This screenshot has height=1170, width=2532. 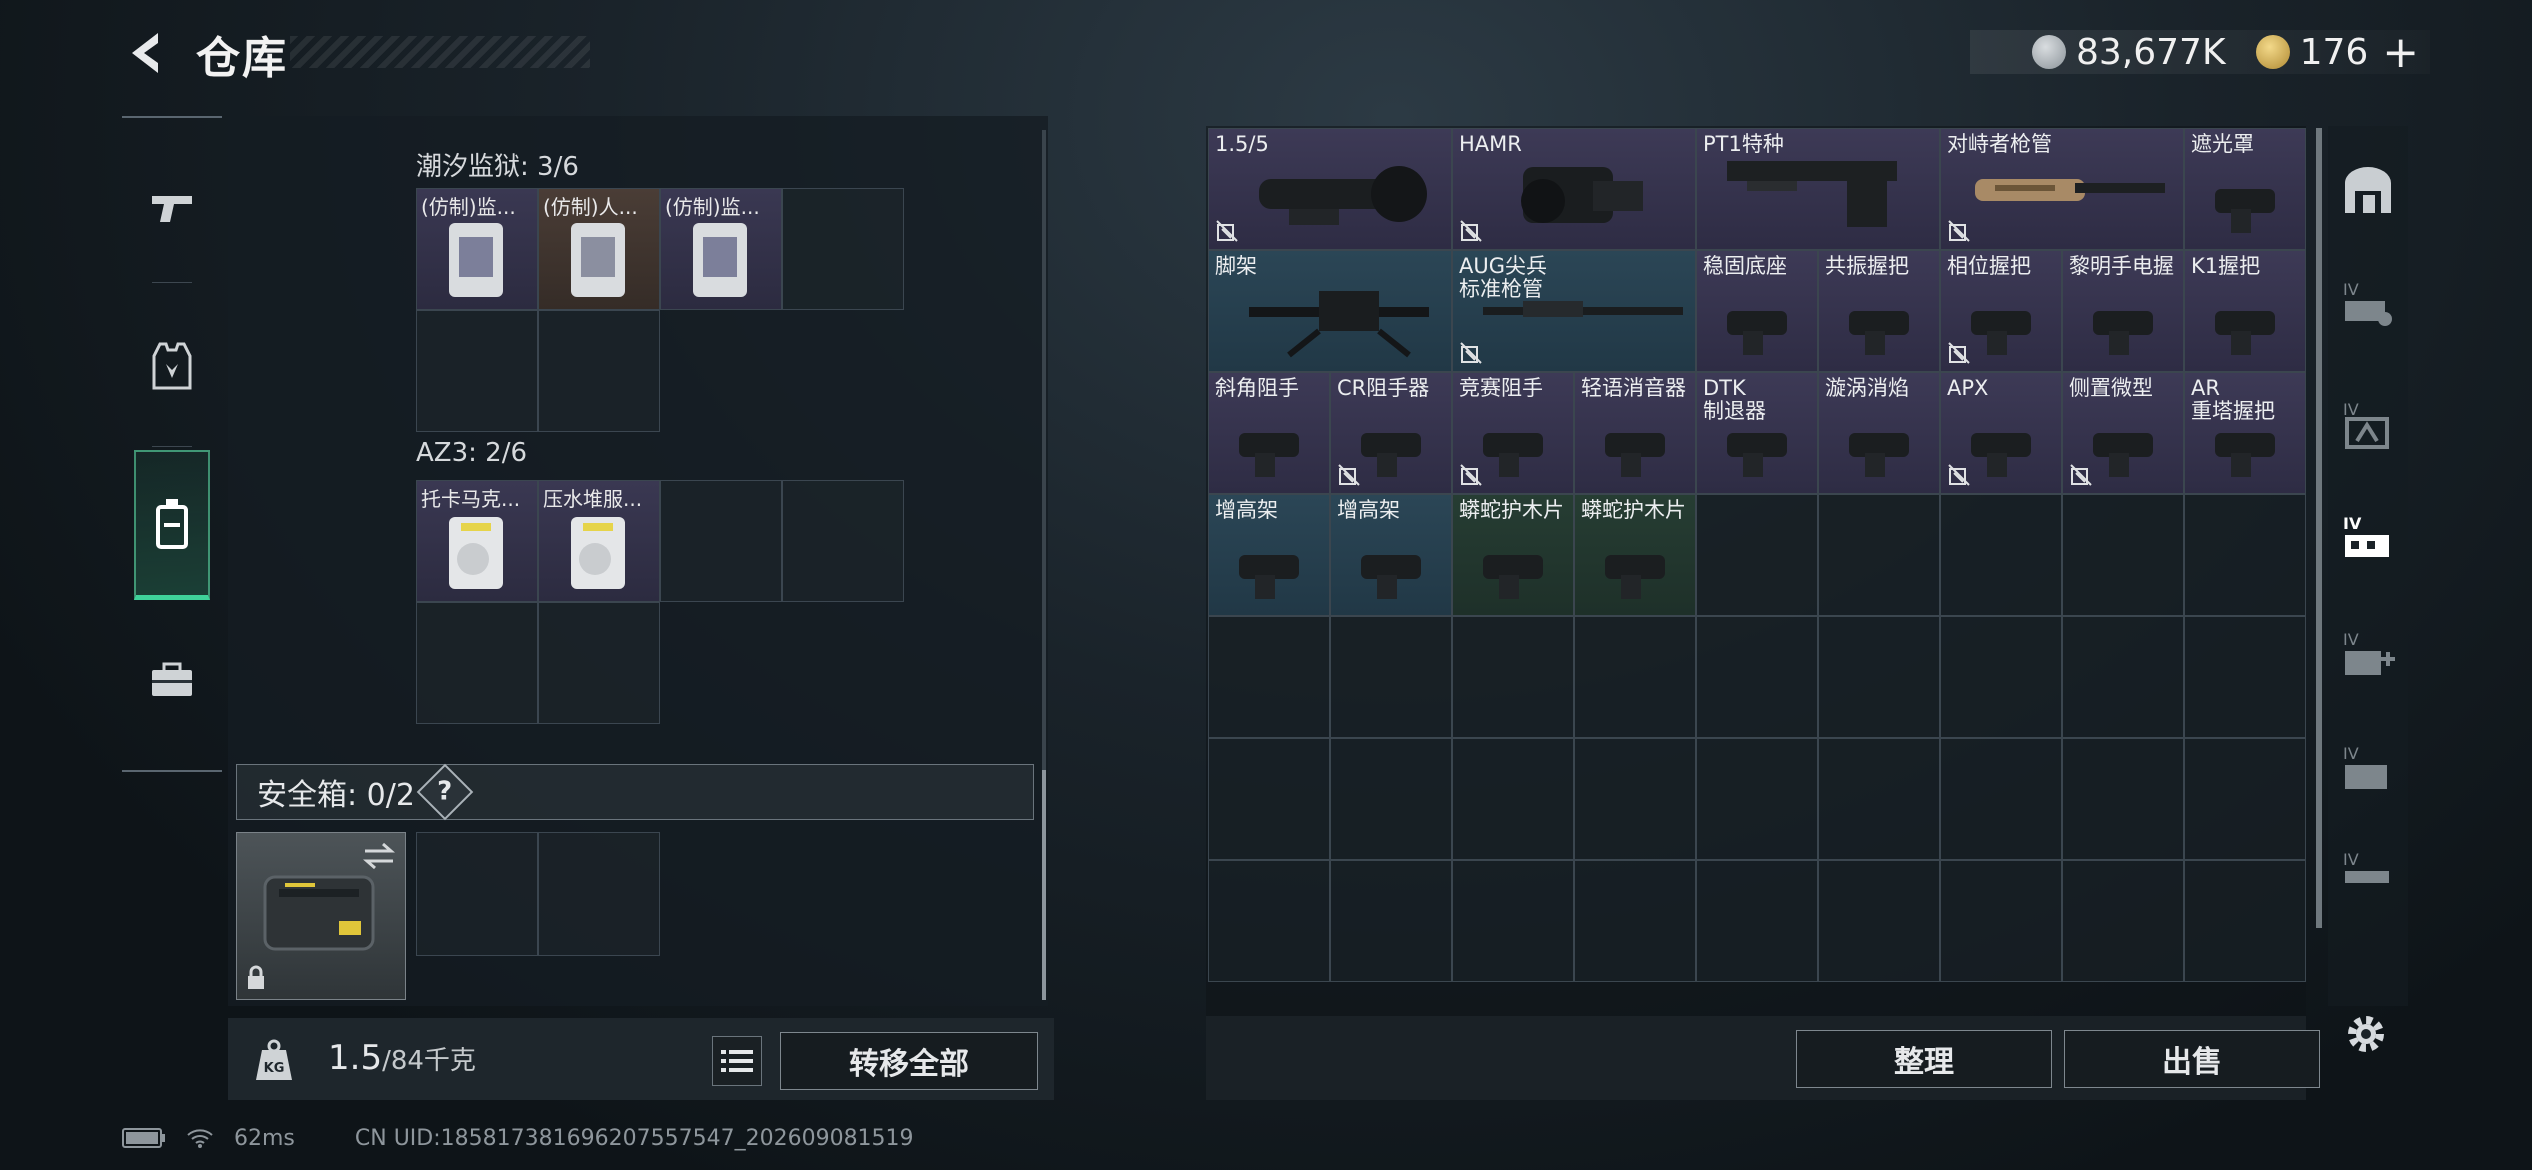 I want to click on list-view-button, so click(x=737, y=1061).